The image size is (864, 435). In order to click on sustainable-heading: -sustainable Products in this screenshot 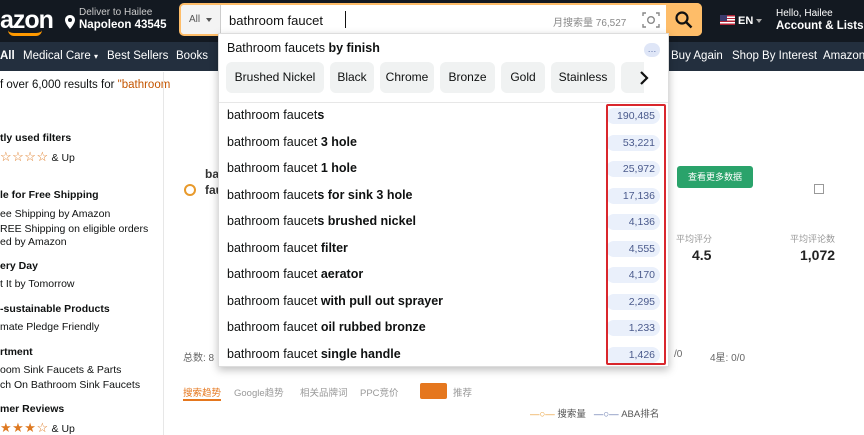, I will do `click(55, 309)`.